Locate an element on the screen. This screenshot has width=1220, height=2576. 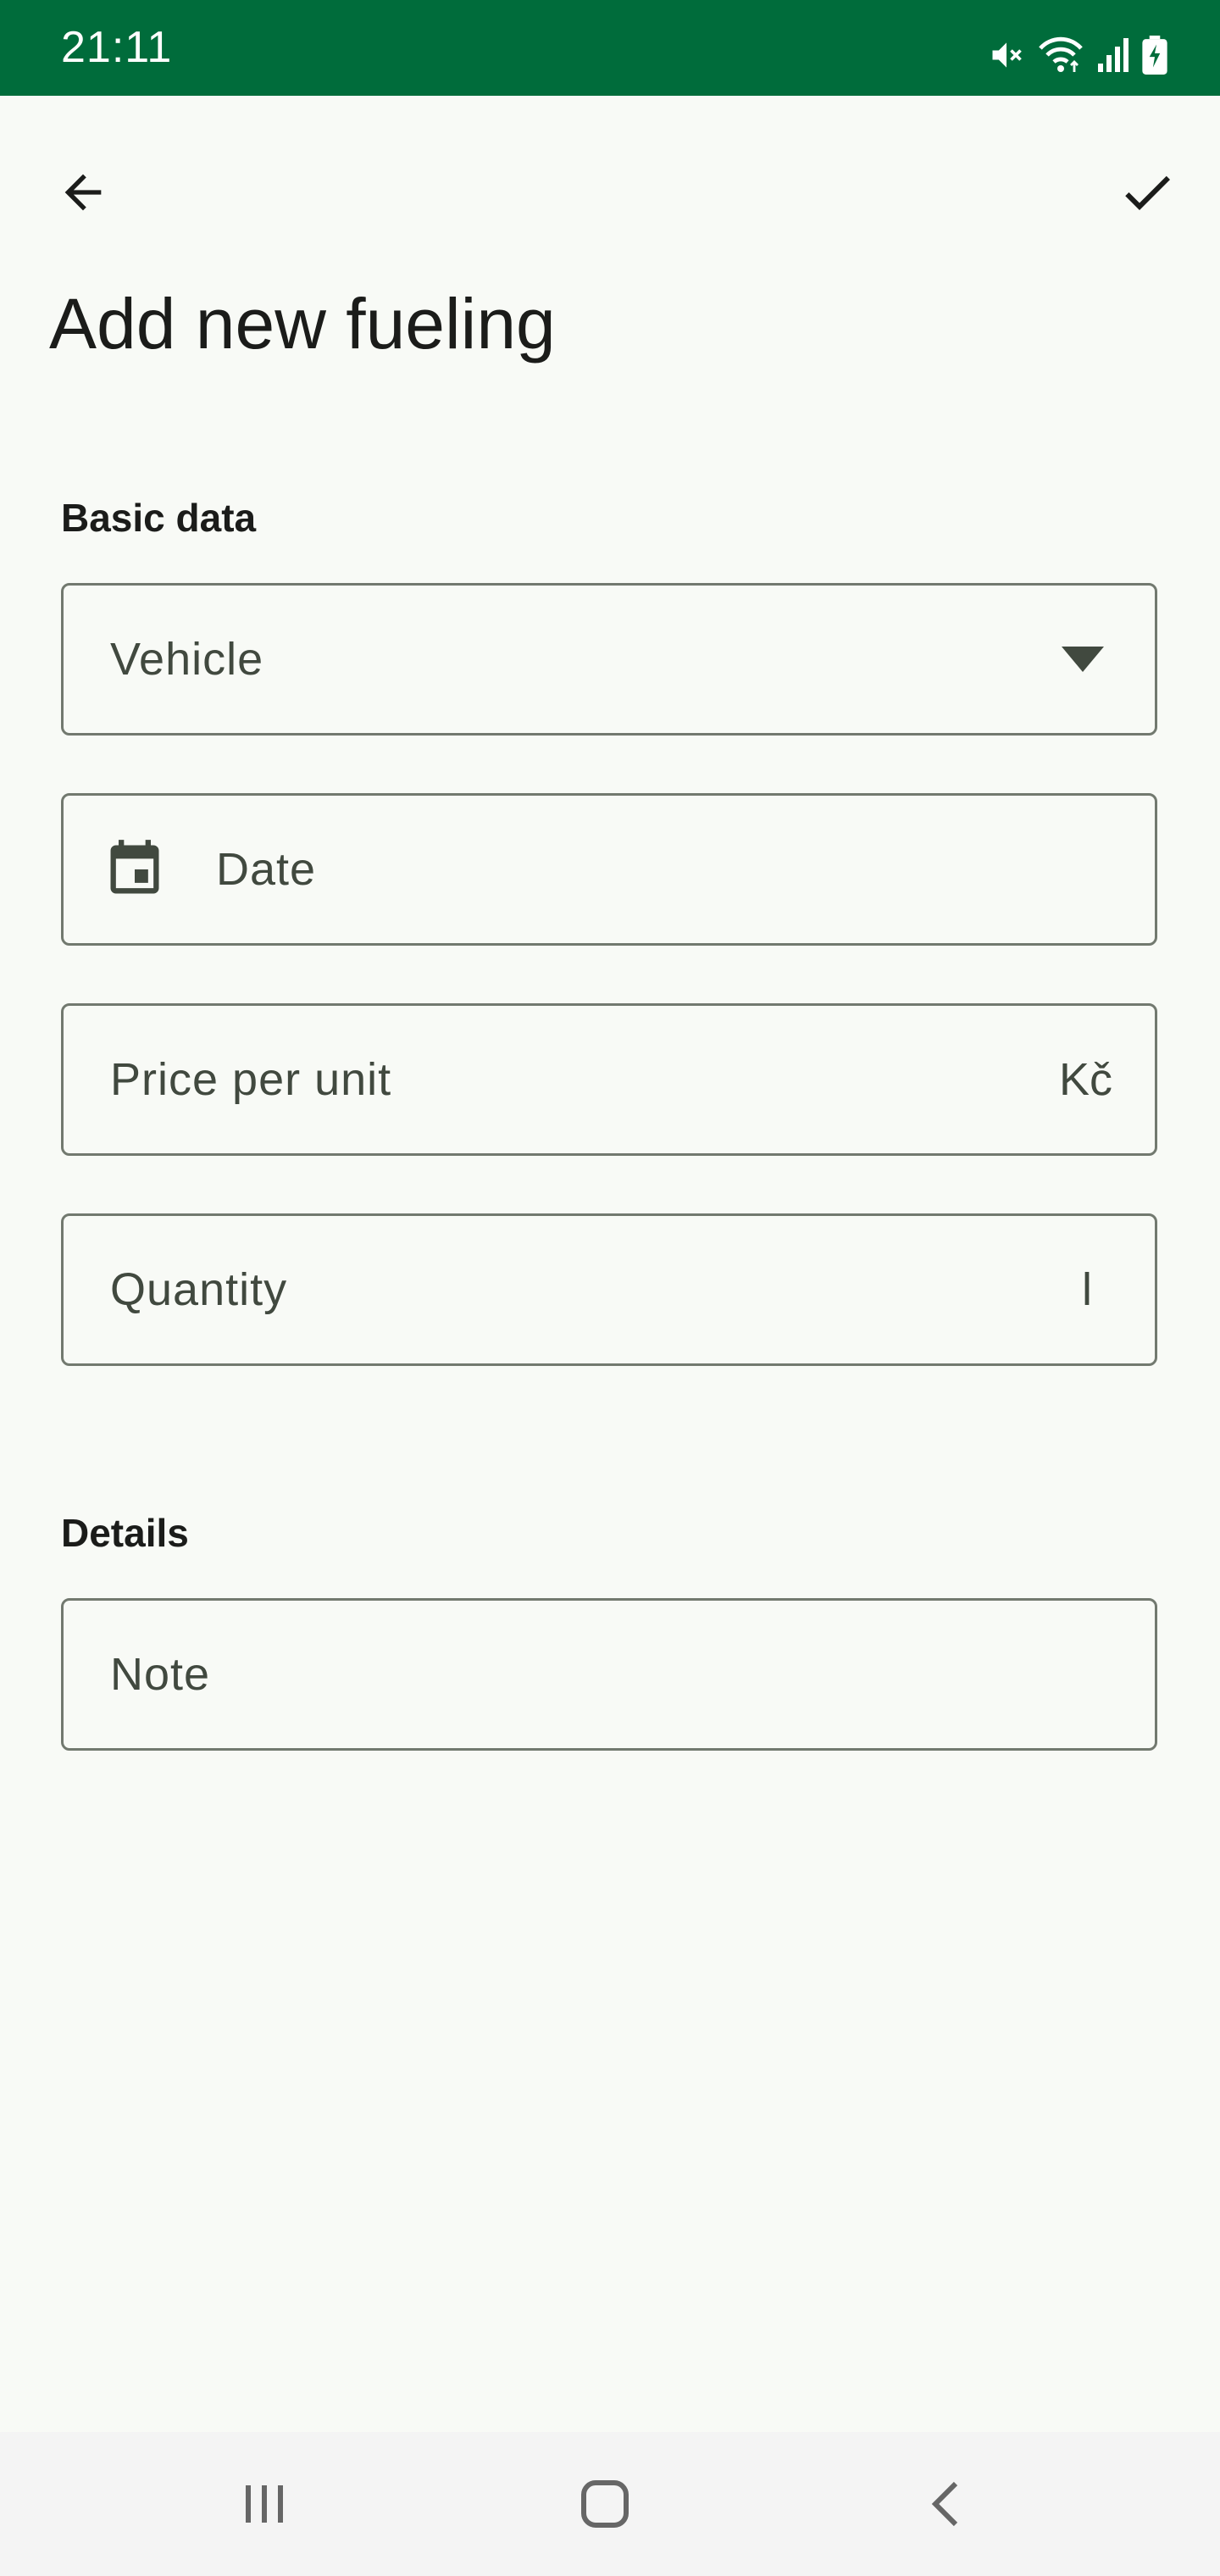
mute-icon is located at coordinates (1006, 55).